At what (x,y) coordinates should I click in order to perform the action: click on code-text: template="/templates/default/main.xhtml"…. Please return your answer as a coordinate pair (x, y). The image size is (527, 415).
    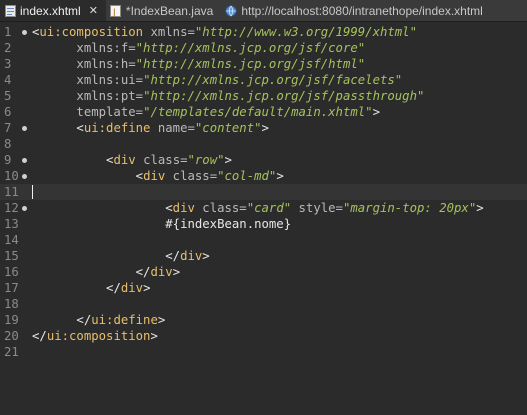
    Looking at the image, I should click on (206, 112).